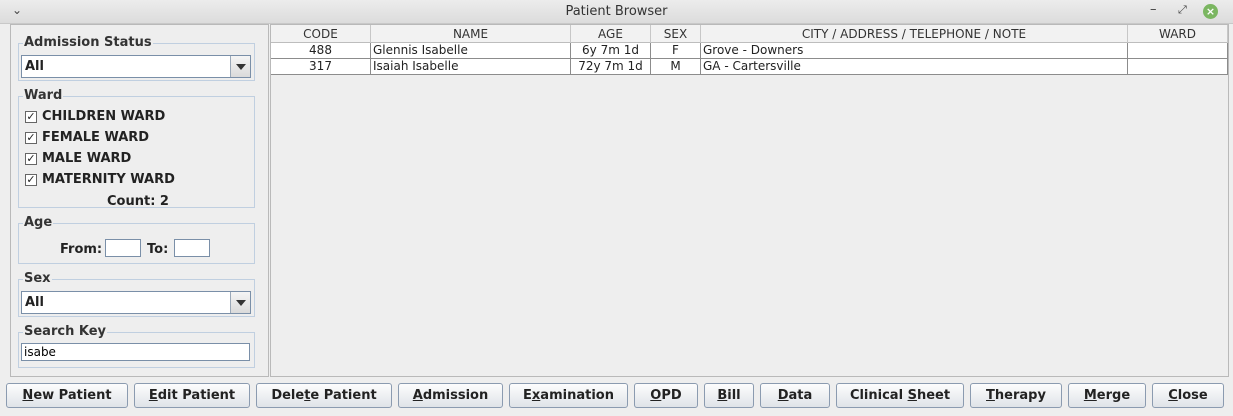 The image size is (1233, 416). What do you see at coordinates (1192, 395) in the screenshot?
I see `button-label-part: lose` at bounding box center [1192, 395].